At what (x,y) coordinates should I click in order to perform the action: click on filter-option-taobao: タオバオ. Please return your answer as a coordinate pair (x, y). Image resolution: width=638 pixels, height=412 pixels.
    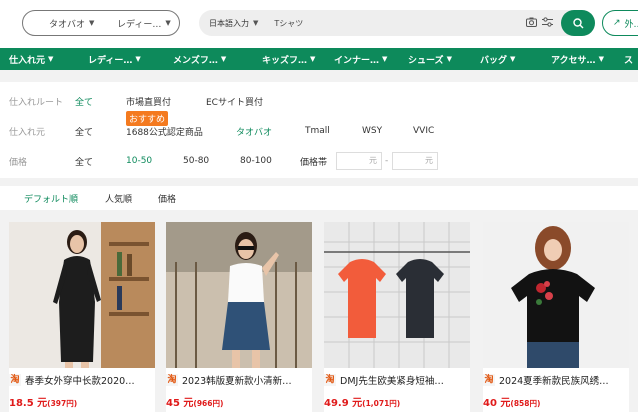
    Looking at the image, I should click on (254, 131).